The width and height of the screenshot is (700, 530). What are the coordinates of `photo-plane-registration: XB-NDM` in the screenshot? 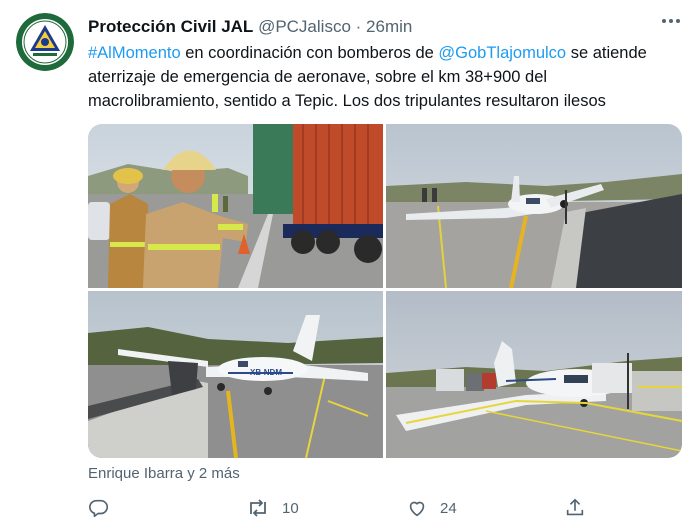 It's located at (235, 374).